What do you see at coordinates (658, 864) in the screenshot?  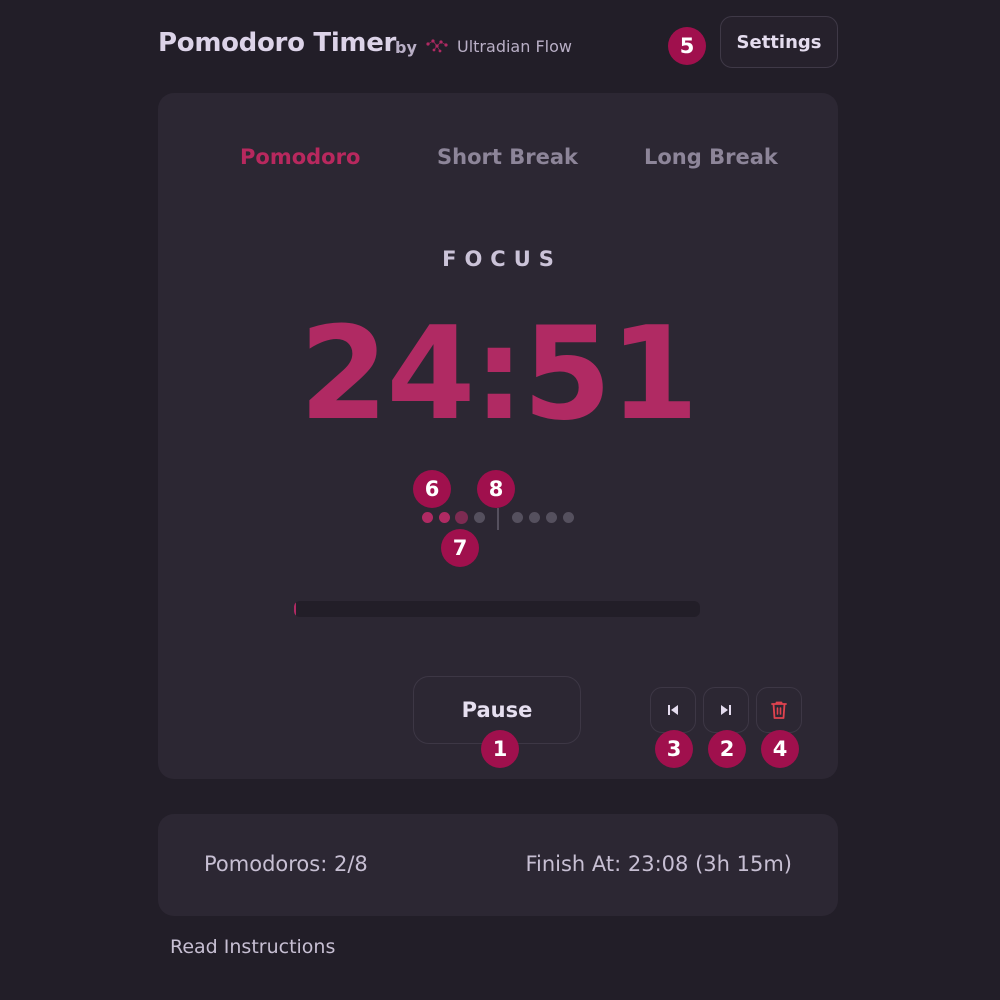 I see `finish-time: Finish At: 23:08 (3h 15m)` at bounding box center [658, 864].